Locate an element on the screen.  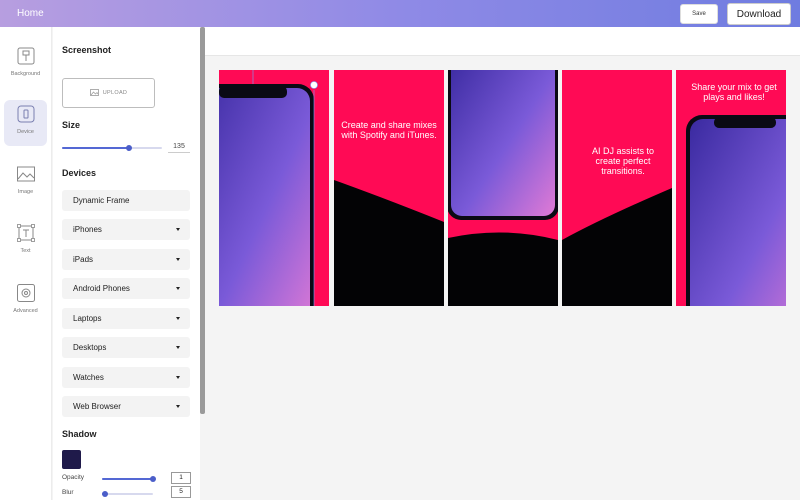
rail-item-text: Text is located at coordinates (25, 242).